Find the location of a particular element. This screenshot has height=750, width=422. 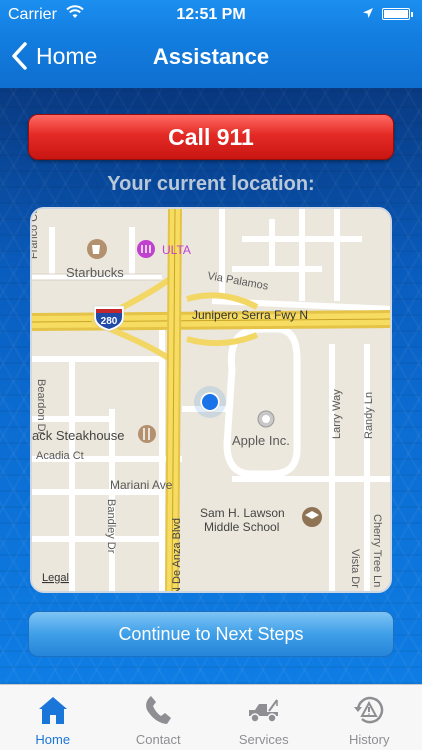

tab-label: Contact is located at coordinates (158, 739).